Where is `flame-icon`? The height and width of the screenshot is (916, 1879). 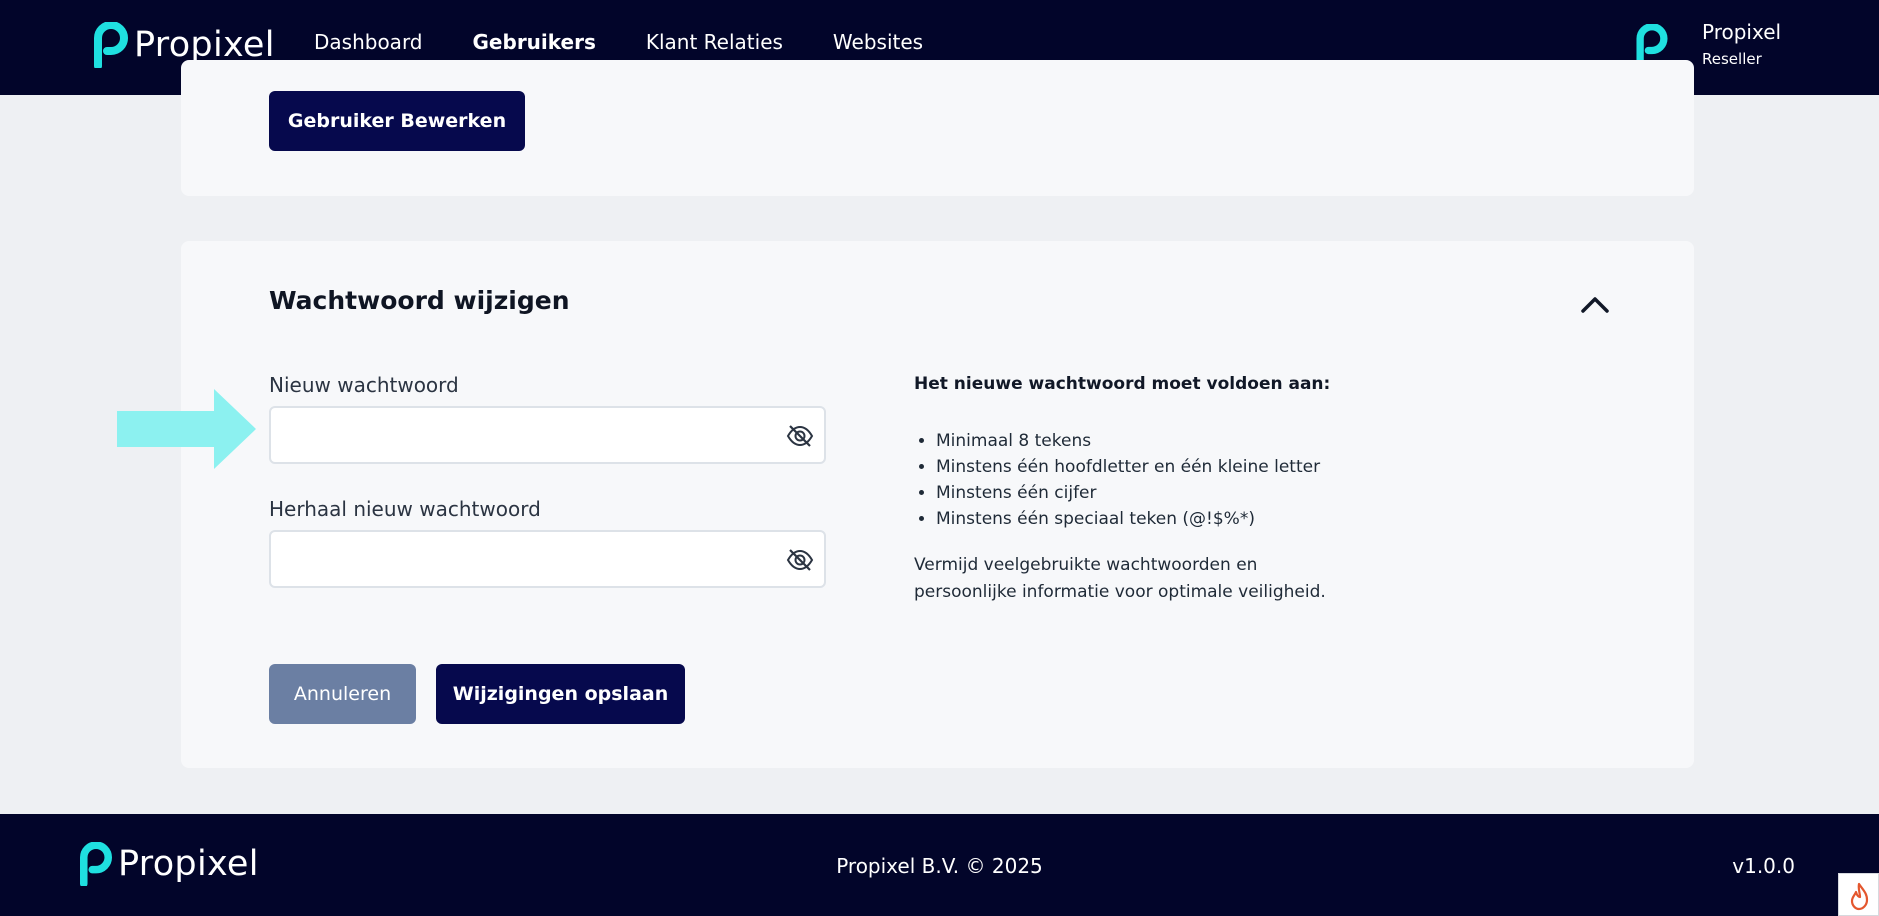
flame-icon is located at coordinates (1859, 896).